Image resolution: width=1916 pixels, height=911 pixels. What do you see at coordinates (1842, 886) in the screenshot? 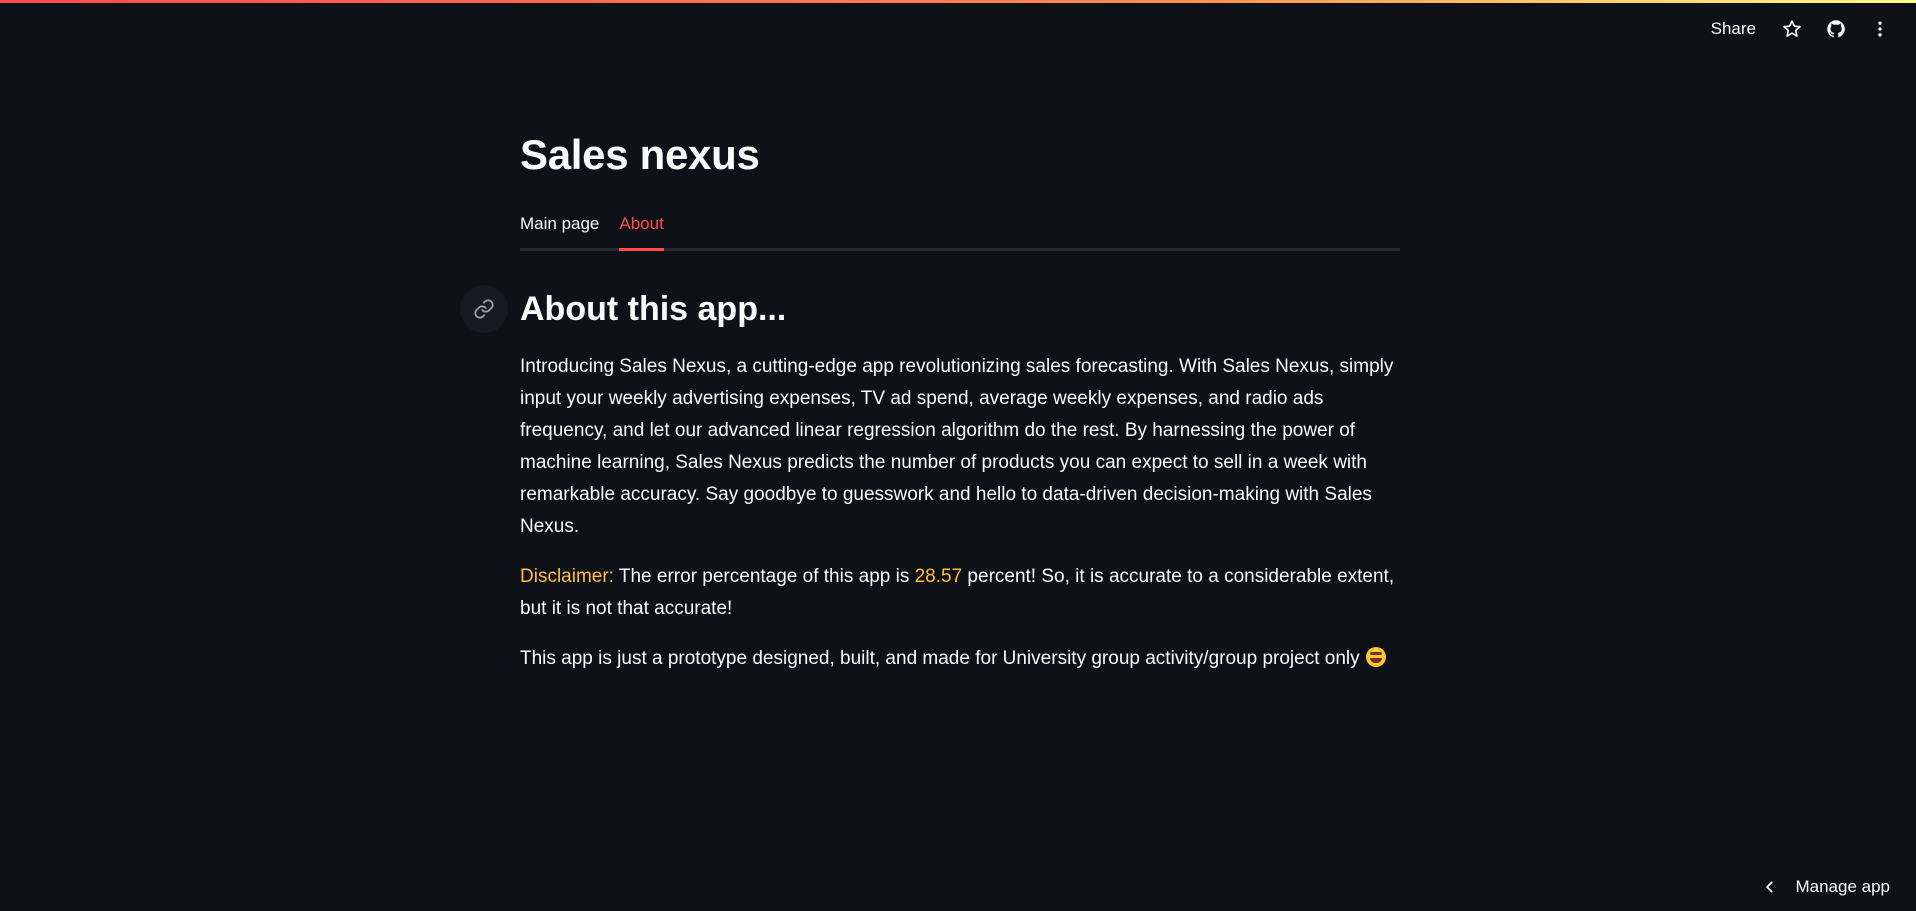
I see `manage-app-label: Manage app` at bounding box center [1842, 886].